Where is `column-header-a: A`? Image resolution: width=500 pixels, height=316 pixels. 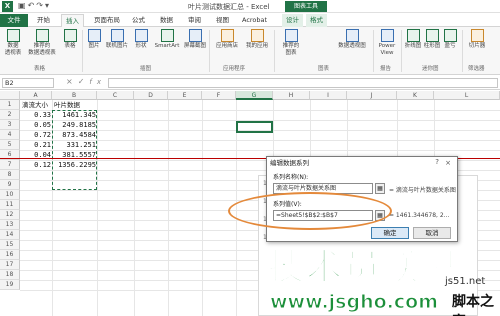 column-header-a: A is located at coordinates (36, 95).